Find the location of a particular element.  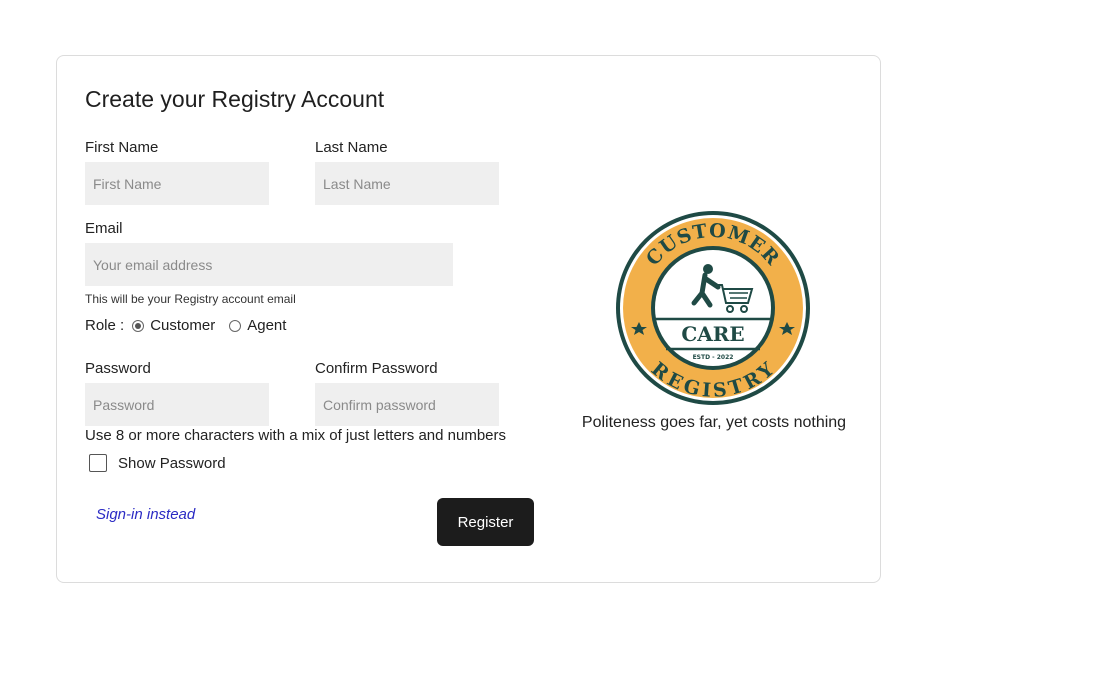

role-selector: Role : Customer Agent is located at coordinates (185, 325).